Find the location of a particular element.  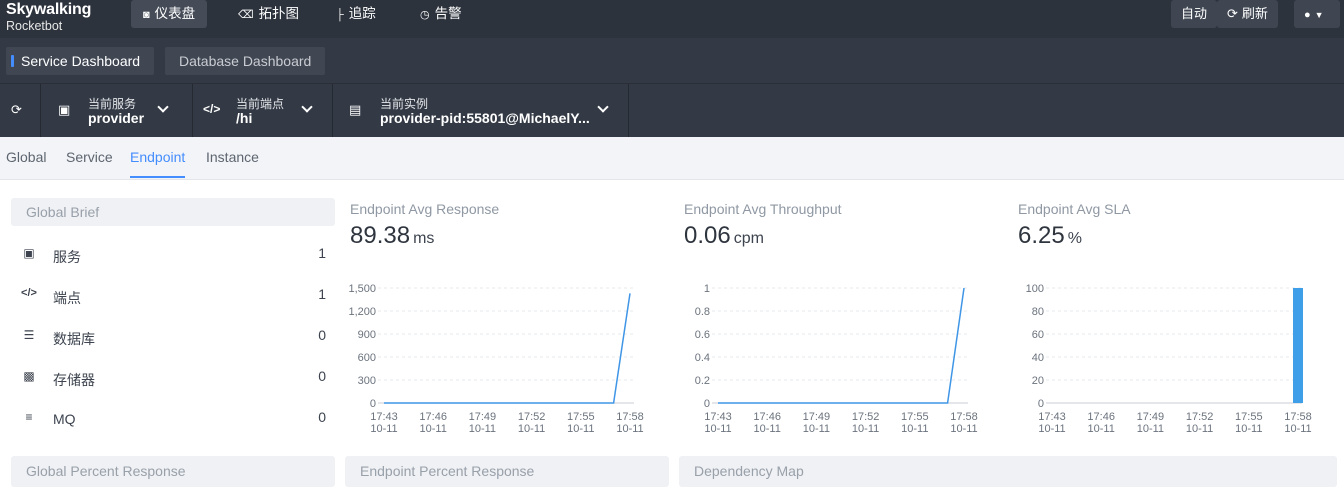

nav-topology: ⌫ 拓扑图 is located at coordinates (268, 14).